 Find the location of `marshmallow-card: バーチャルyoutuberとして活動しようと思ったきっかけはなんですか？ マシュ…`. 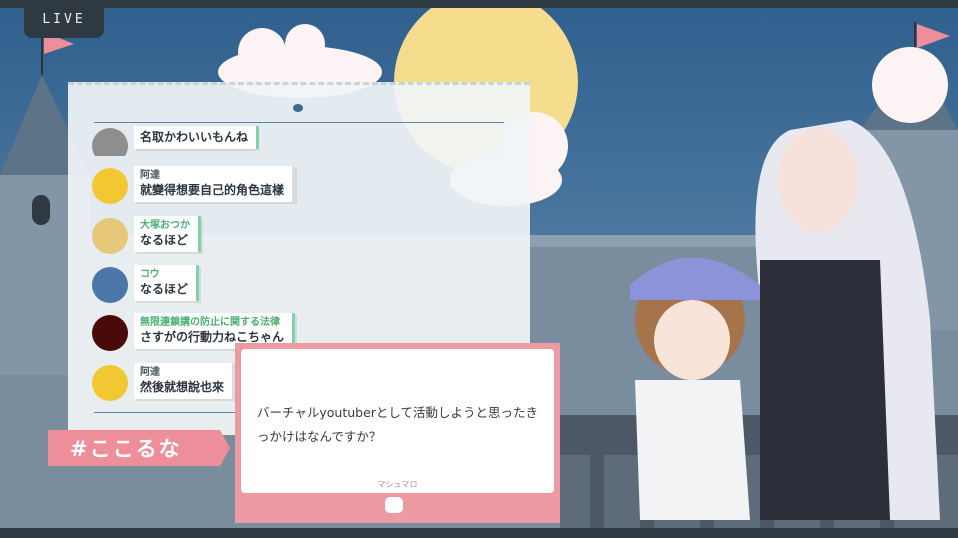

marshmallow-card: バーチャルyoutuberとして活動しようと思ったきっかけはなんですか？ マシュ… is located at coordinates (397, 433).